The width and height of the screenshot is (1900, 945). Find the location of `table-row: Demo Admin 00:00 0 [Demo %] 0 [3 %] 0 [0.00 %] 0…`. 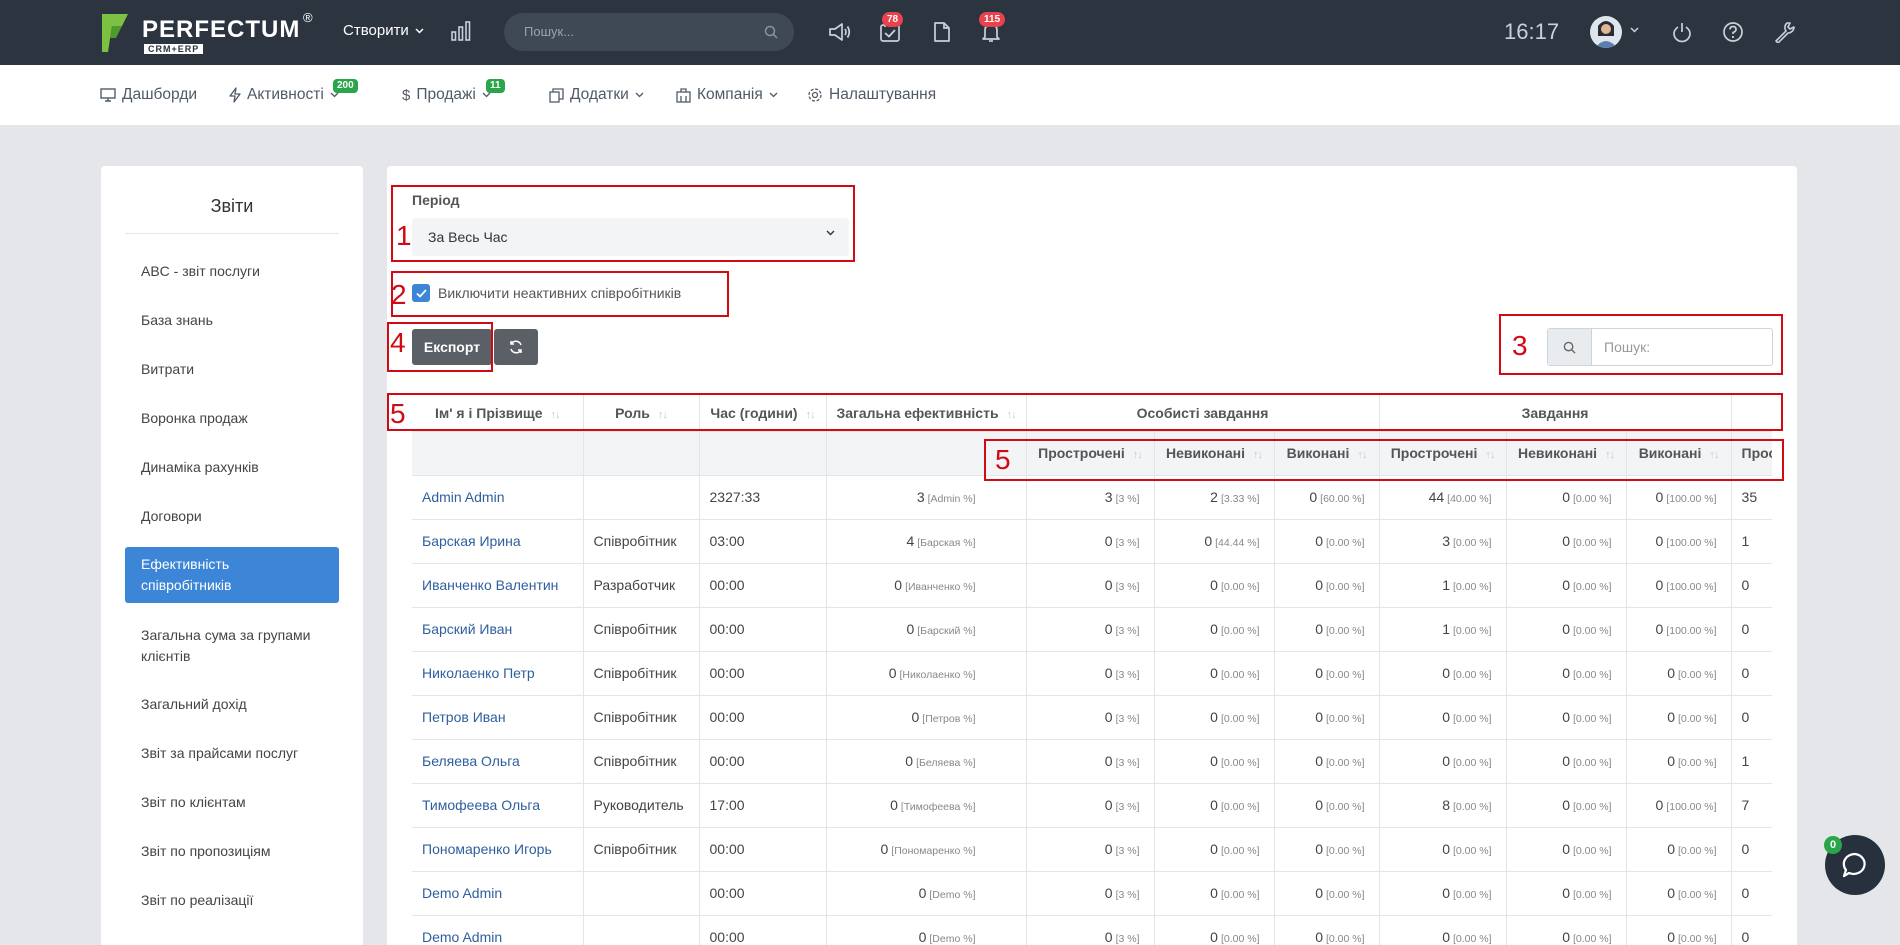

table-row: Demo Admin 00:00 0 [Demo %] 0 [3 %] 0 [0.00 %] 0… is located at coordinates (1092, 893).